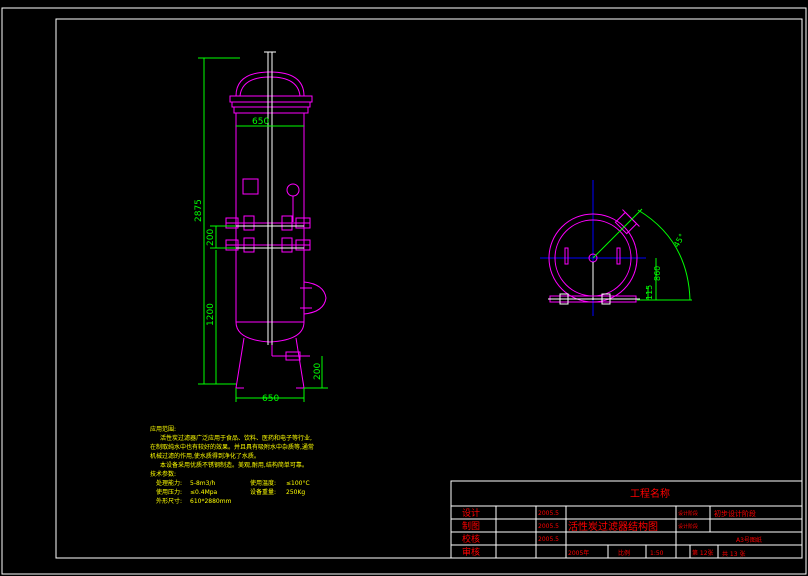  I want to click on date-1: 2005.5, so click(548, 513).